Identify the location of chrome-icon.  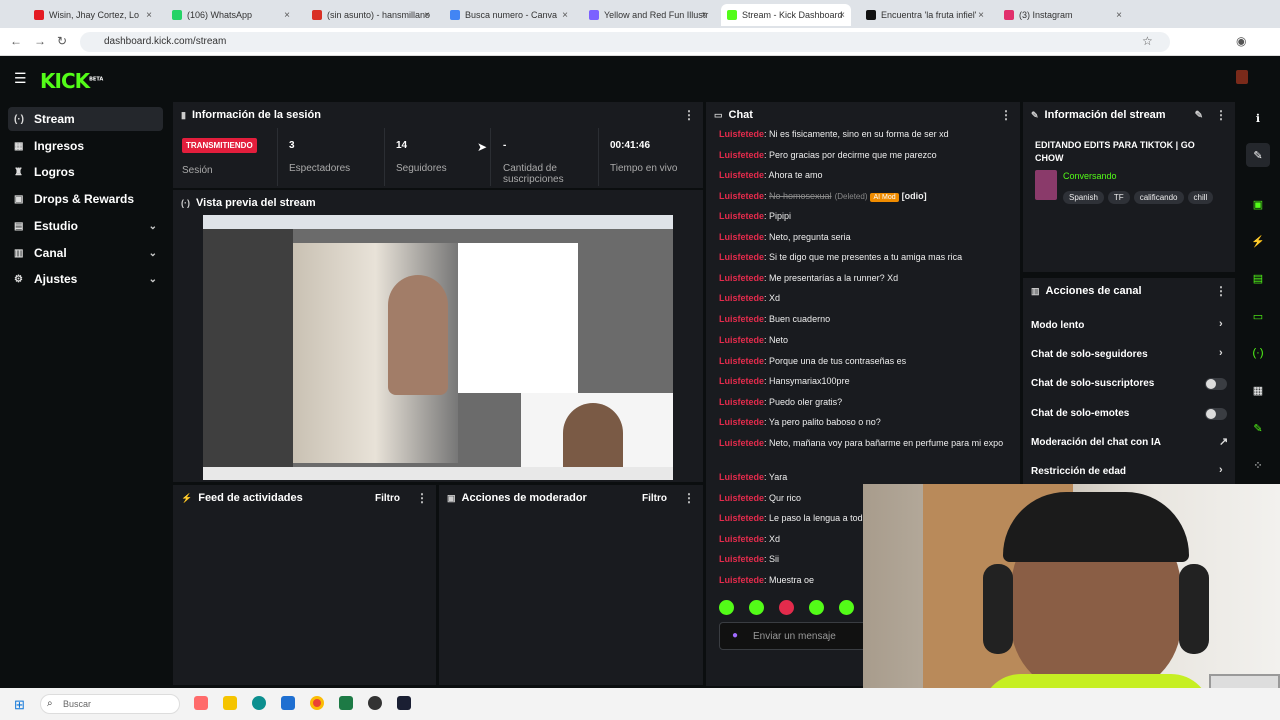
(317, 703).